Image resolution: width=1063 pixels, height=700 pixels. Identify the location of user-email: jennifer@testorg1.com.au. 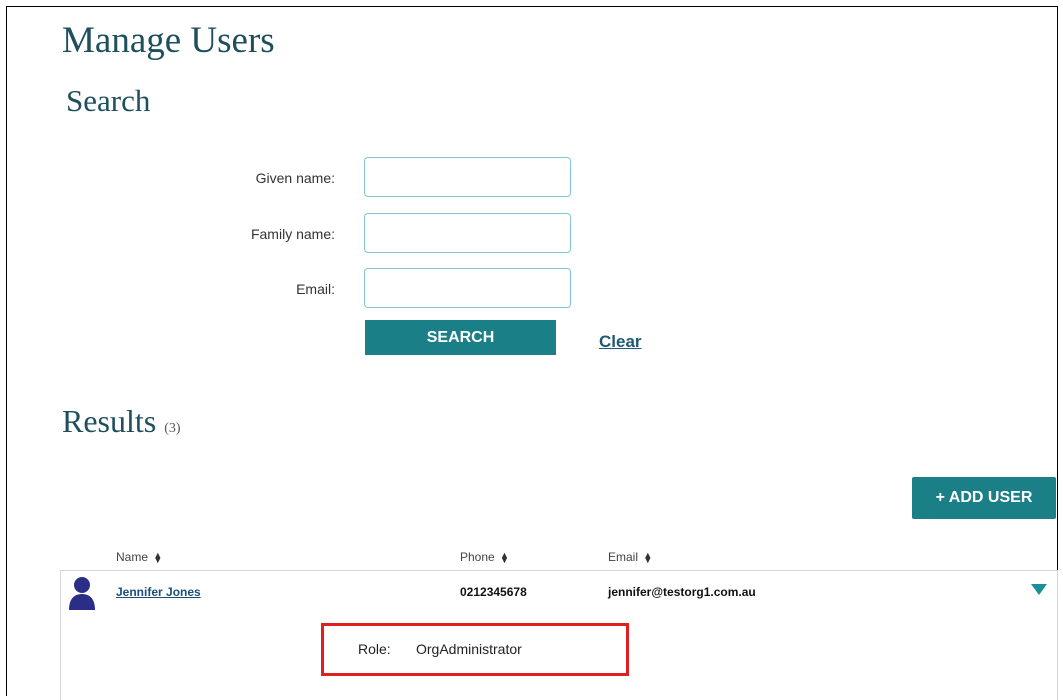
(682, 592).